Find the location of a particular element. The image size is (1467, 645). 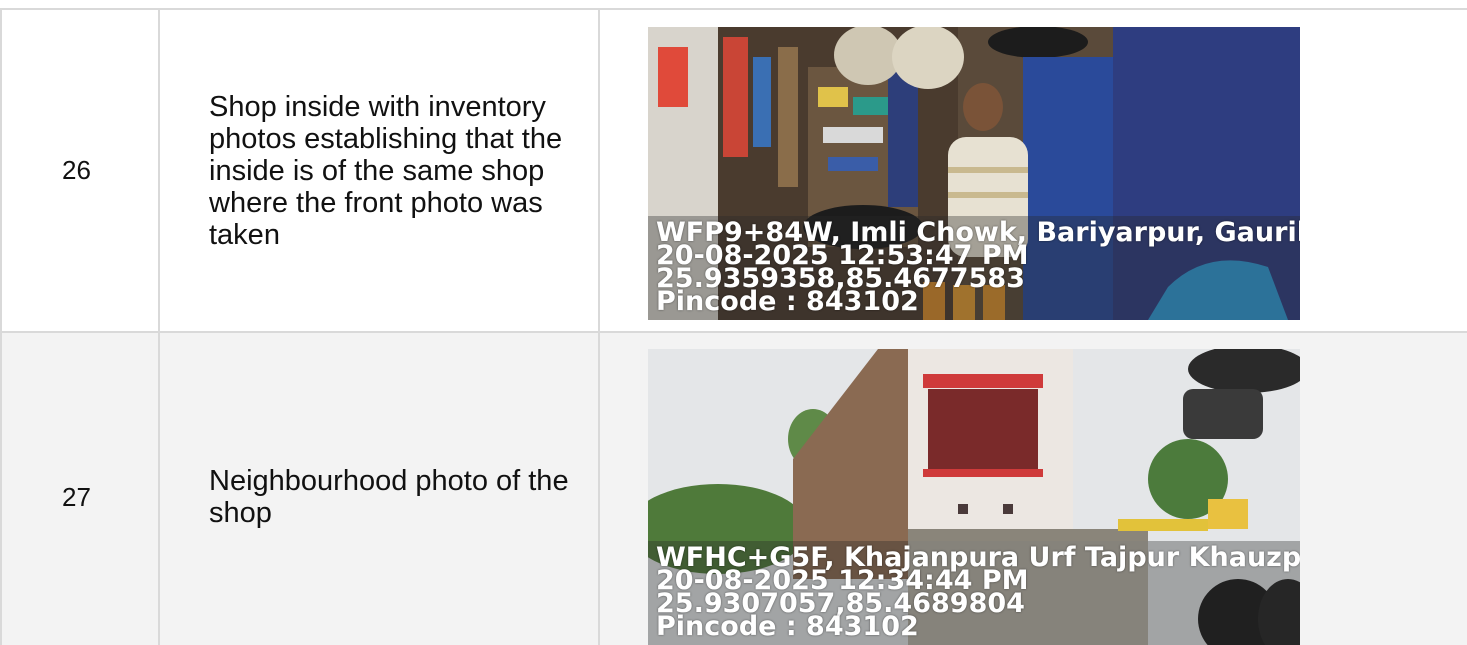

row-number: 26 is located at coordinates (80, 170).